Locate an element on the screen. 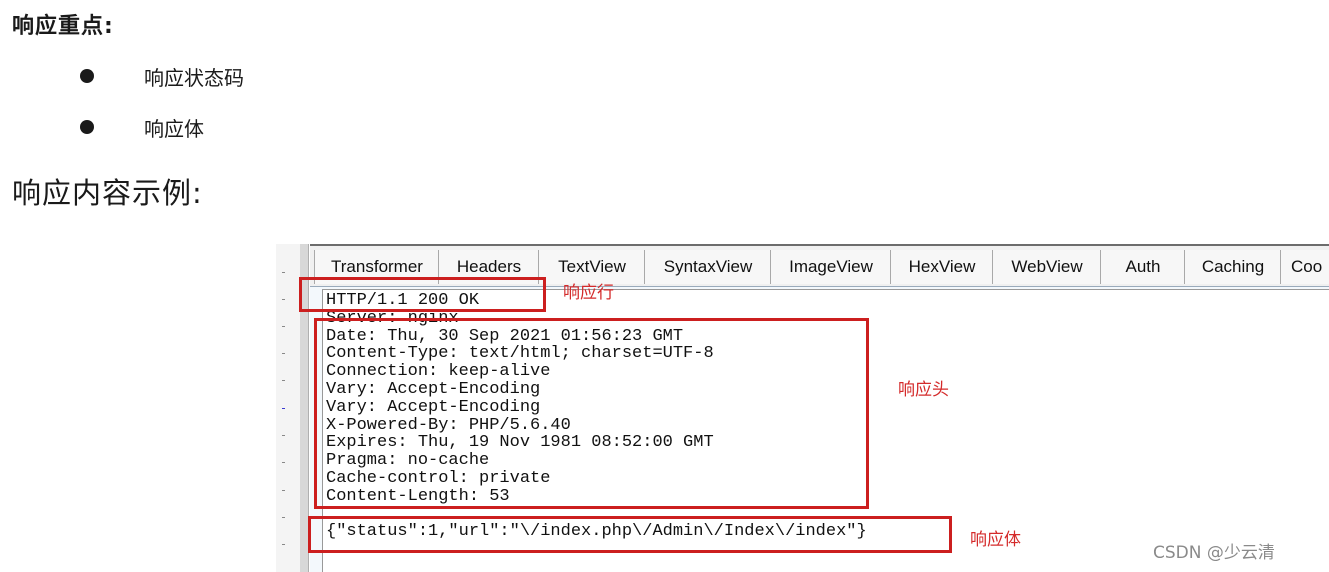 This screenshot has width=1329, height=572. status-line-highlight-box is located at coordinates (422, 294).